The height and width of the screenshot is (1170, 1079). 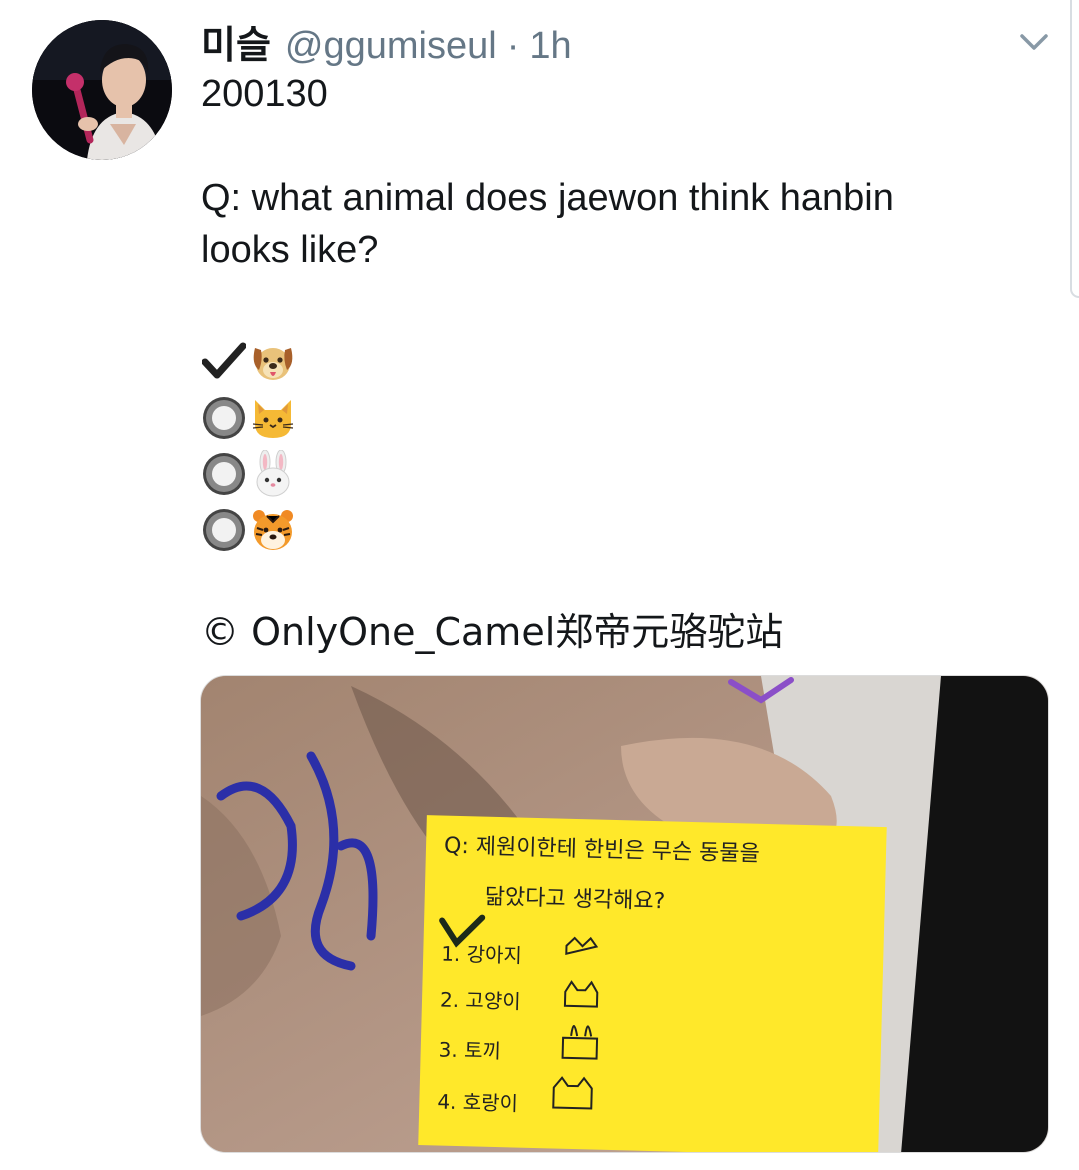 I want to click on dog-face-icon, so click(x=273, y=362).